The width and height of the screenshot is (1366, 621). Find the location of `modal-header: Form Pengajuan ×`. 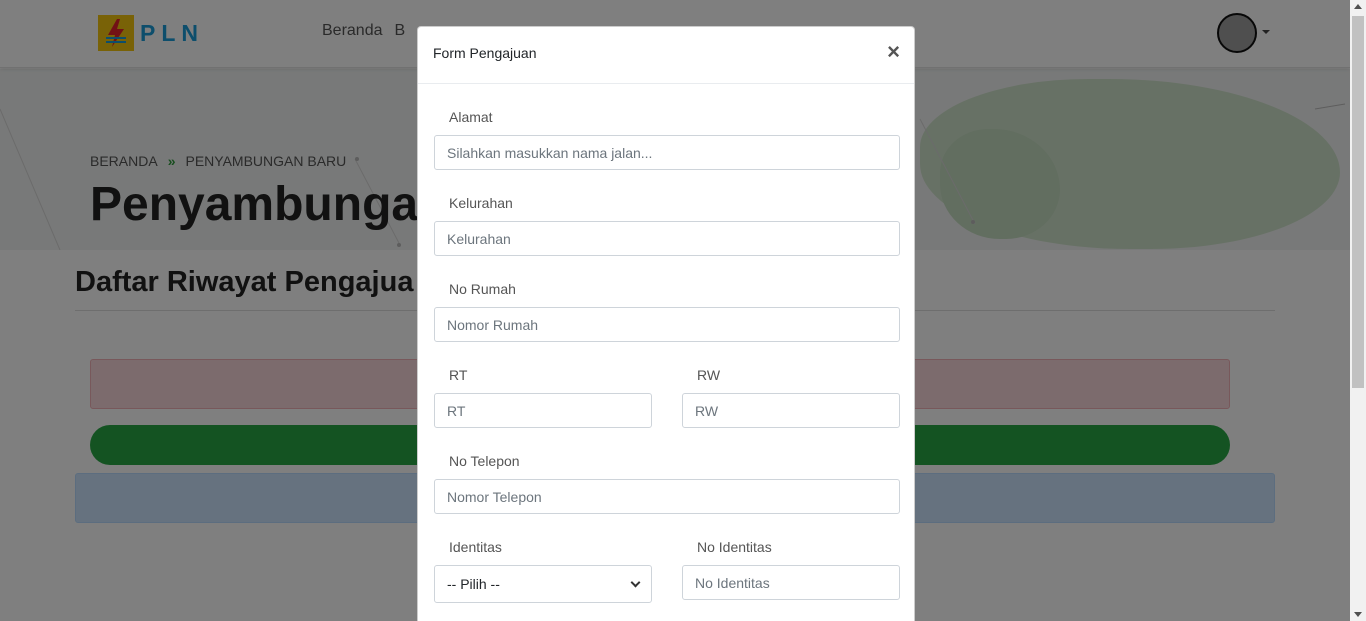

modal-header: Form Pengajuan × is located at coordinates (666, 55).